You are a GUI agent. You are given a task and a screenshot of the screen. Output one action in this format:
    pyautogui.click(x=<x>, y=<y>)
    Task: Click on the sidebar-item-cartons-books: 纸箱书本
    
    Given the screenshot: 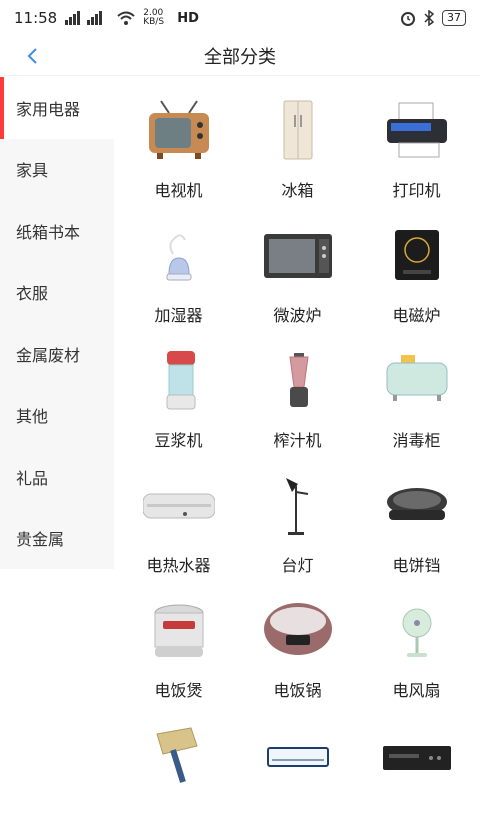 What is the action you would take?
    pyautogui.click(x=57, y=231)
    